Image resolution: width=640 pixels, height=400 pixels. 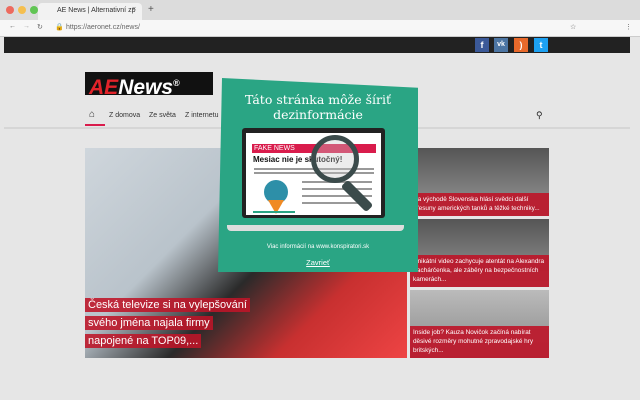 I want to click on facebook-icon: f, so click(x=482, y=45).